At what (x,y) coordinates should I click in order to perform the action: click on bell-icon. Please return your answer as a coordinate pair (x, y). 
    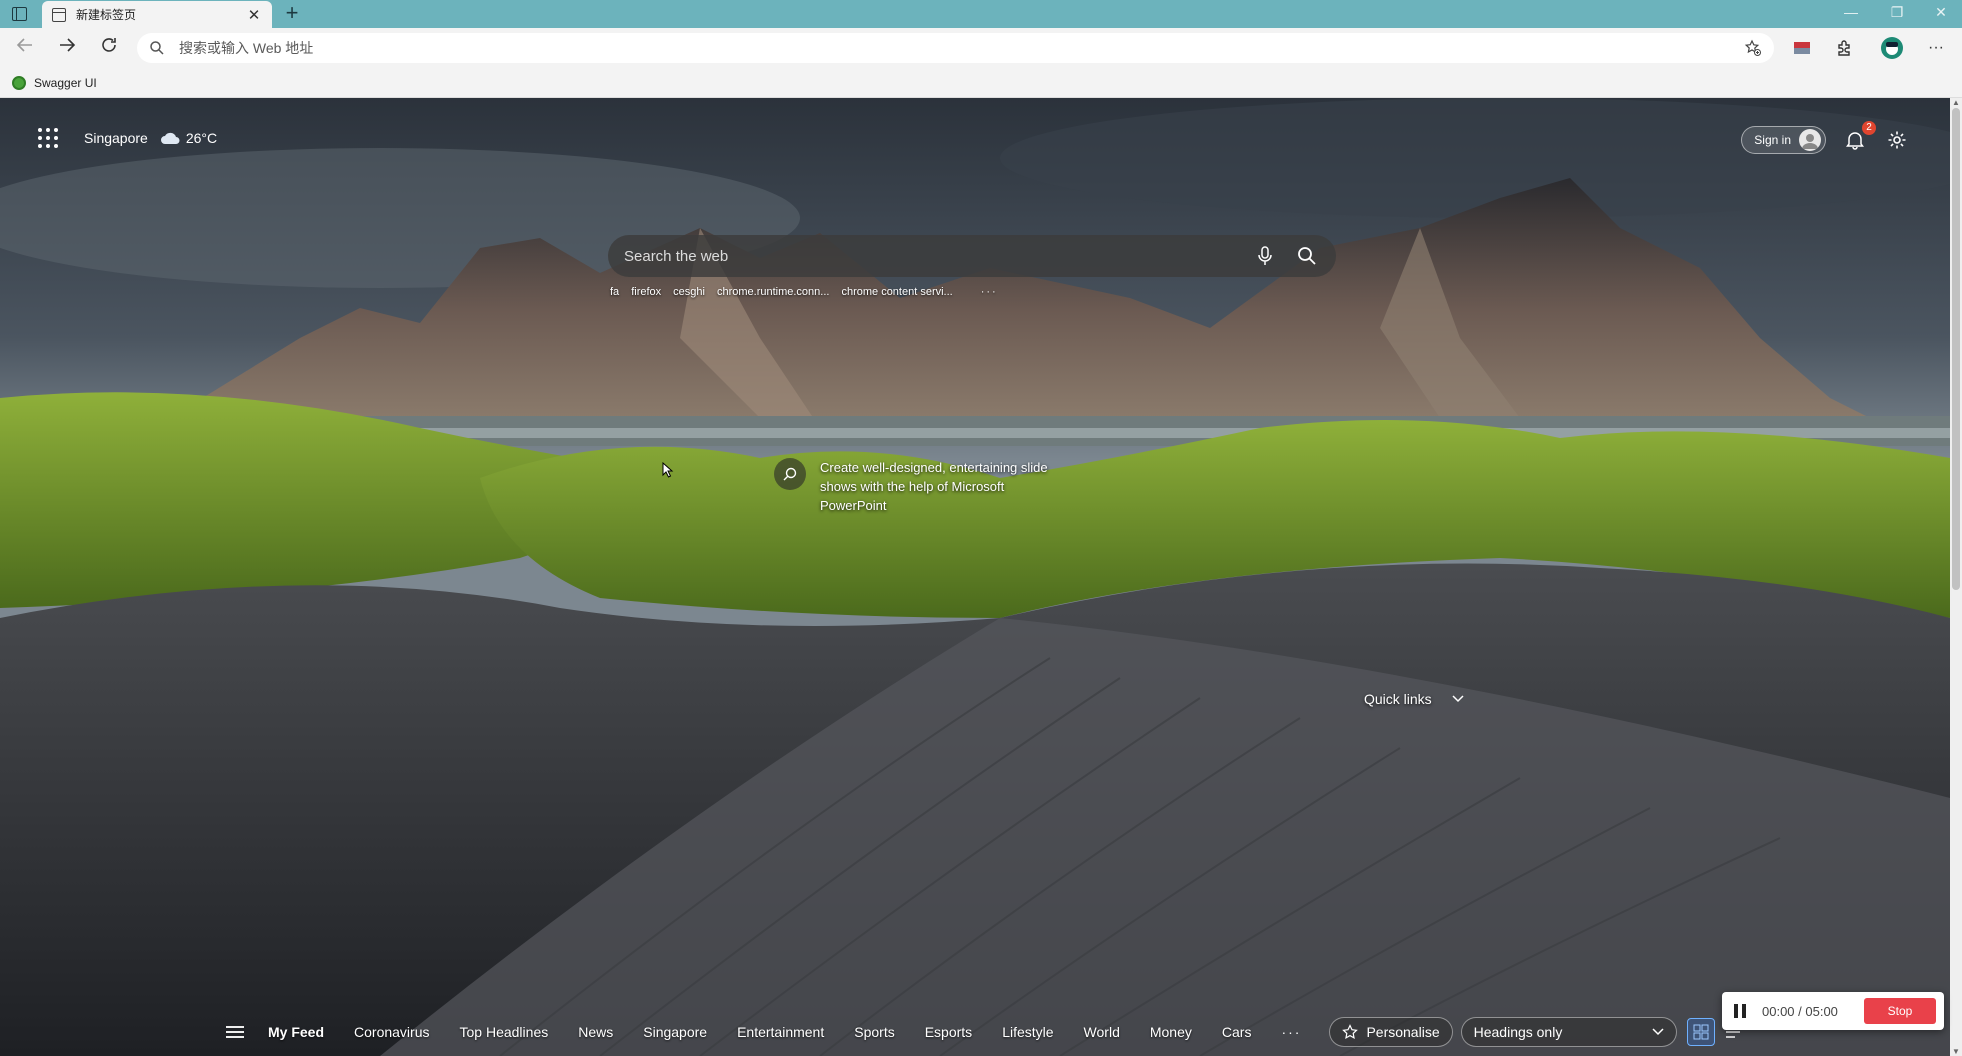
    Looking at the image, I should click on (1855, 141).